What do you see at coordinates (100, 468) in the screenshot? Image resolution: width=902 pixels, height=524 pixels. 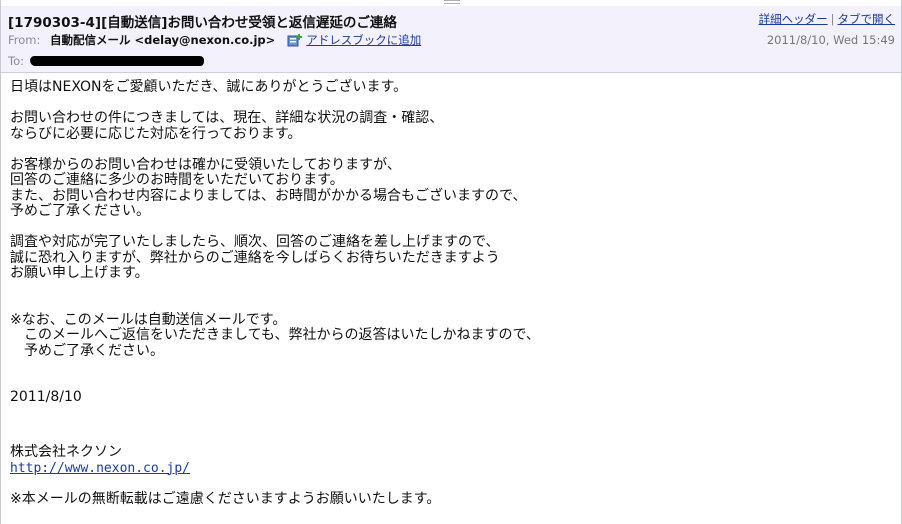 I see `company-url-link: http://www.nexon.co.jp/` at bounding box center [100, 468].